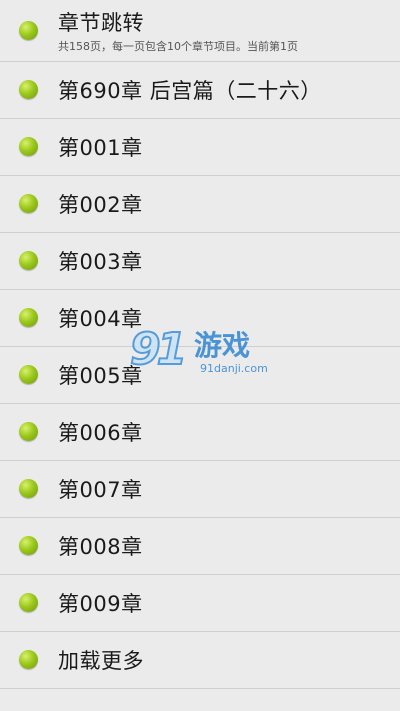 The width and height of the screenshot is (400, 711). What do you see at coordinates (100, 433) in the screenshot?
I see `chapter-label: 第006章` at bounding box center [100, 433].